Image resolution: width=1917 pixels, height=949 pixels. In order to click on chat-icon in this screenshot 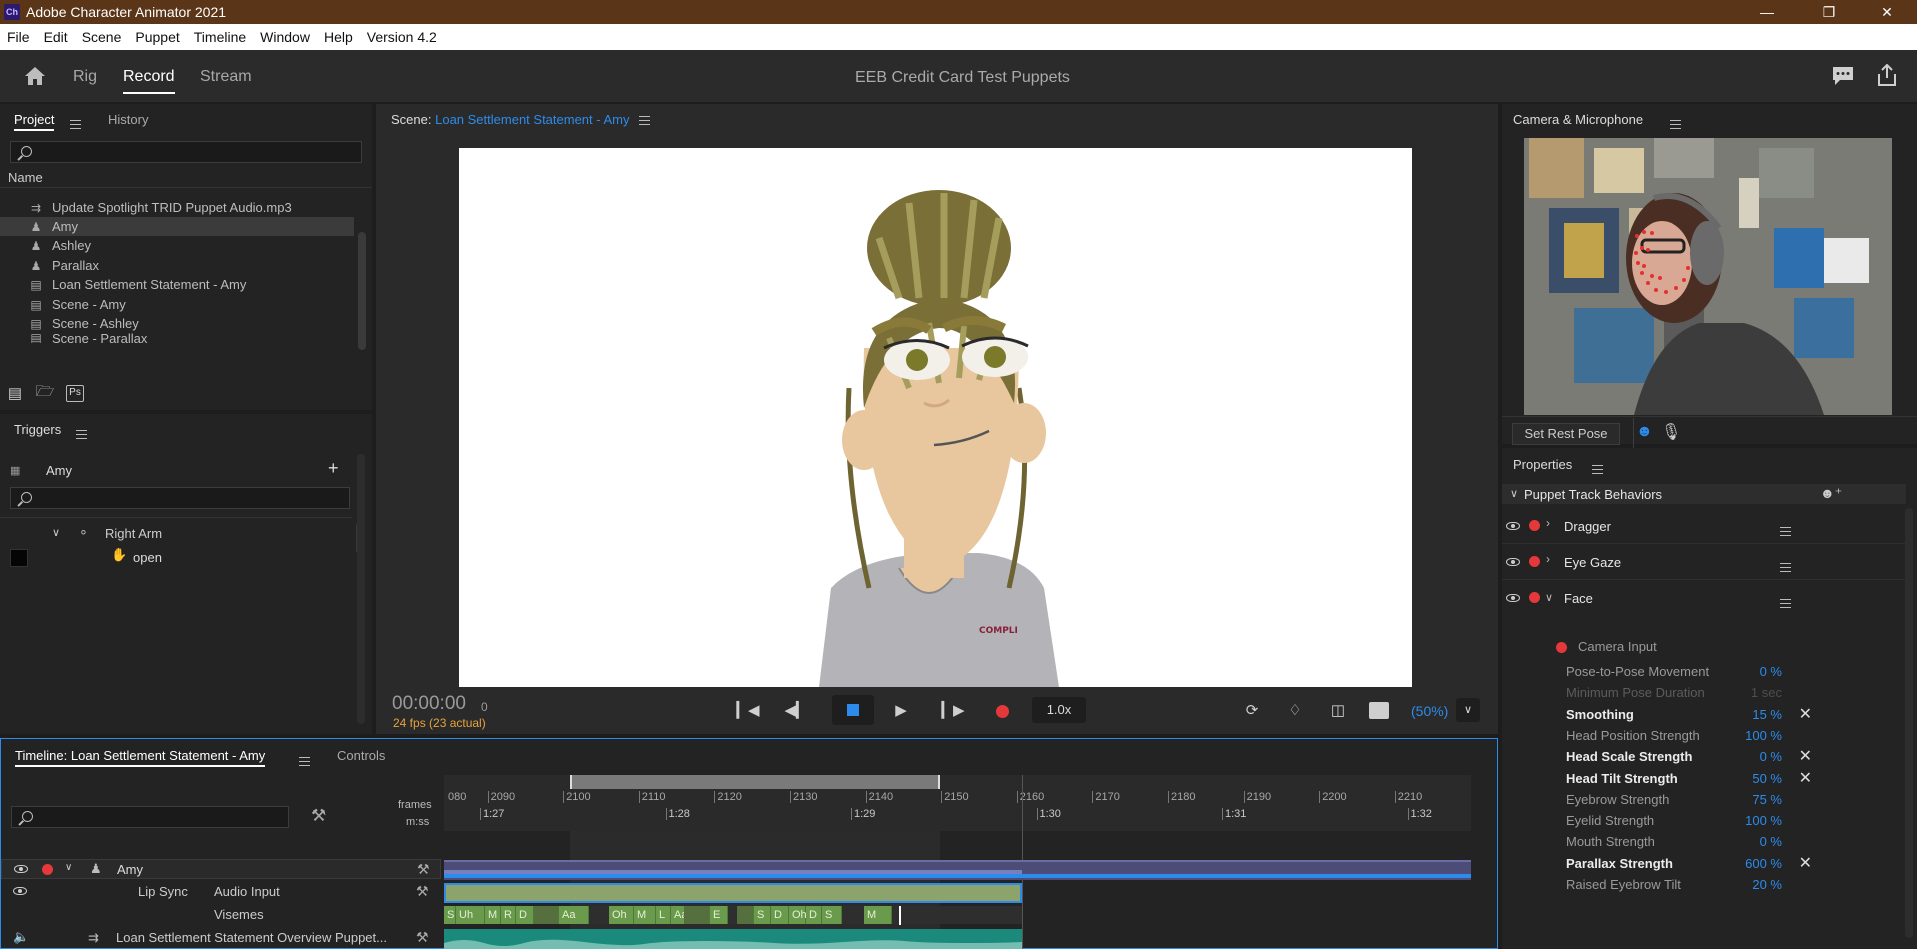, I will do `click(1843, 76)`.